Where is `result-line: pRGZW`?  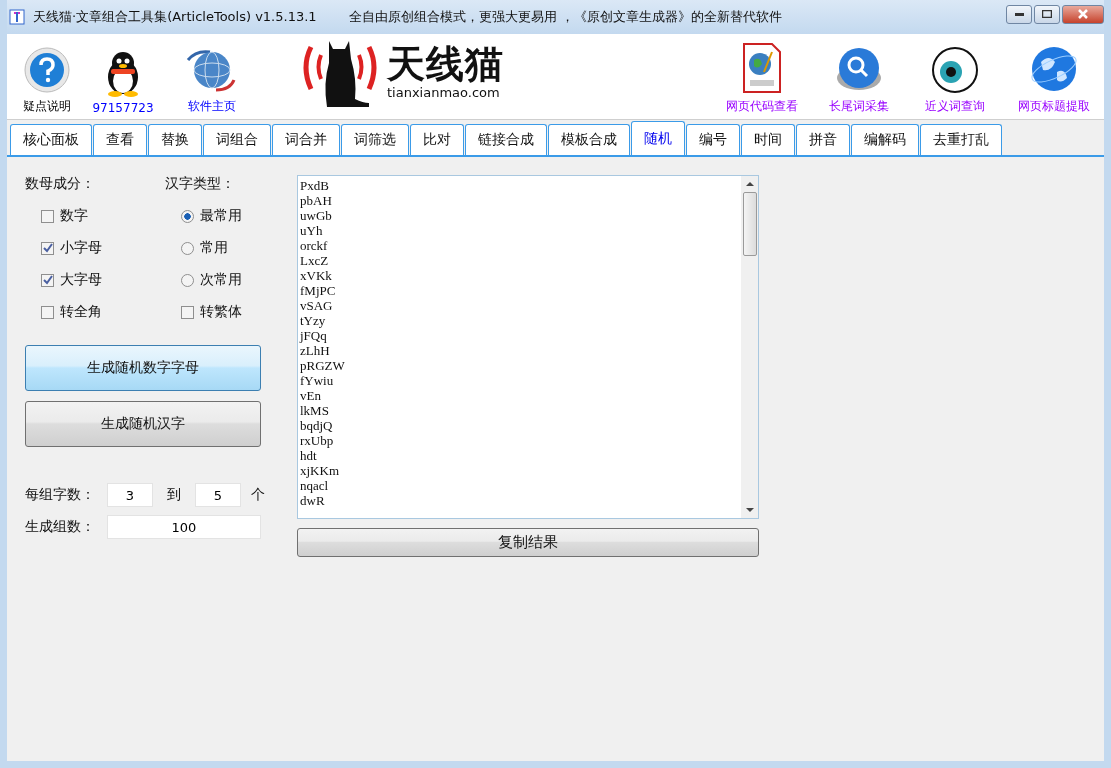 result-line: pRGZW is located at coordinates (323, 365).